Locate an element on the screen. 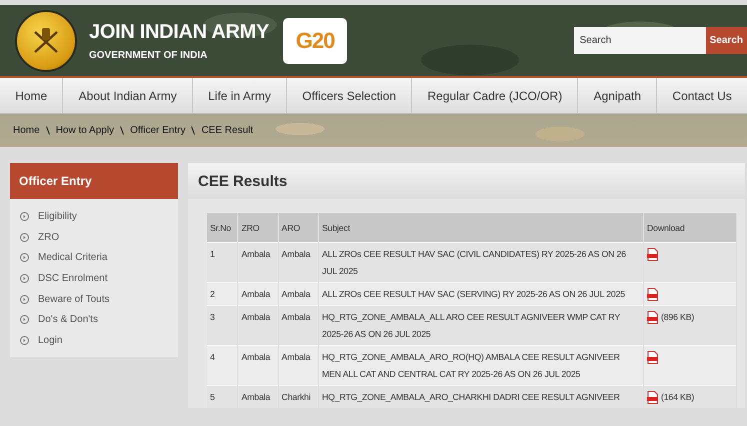 The width and height of the screenshot is (747, 426). table-cell: 4 is located at coordinates (222, 366).